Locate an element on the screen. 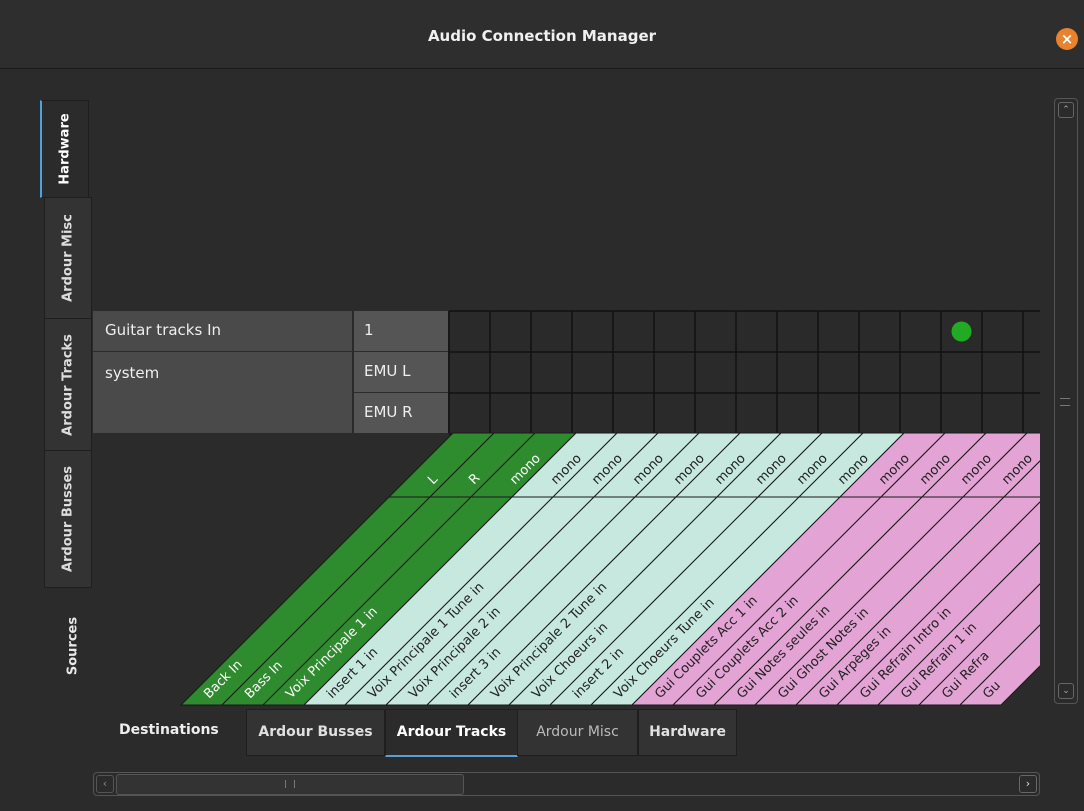 The height and width of the screenshot is (811, 1084). column-bundle-label: Voix Principale 1 in is located at coordinates (332, 653).